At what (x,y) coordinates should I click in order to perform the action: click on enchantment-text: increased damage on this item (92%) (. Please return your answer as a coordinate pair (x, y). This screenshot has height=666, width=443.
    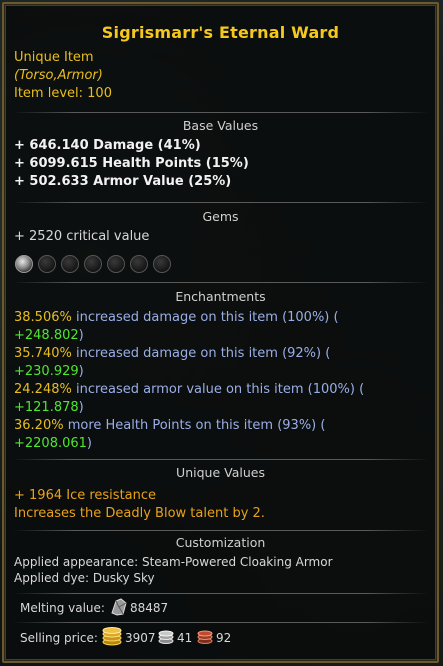
    Looking at the image, I should click on (201, 353).